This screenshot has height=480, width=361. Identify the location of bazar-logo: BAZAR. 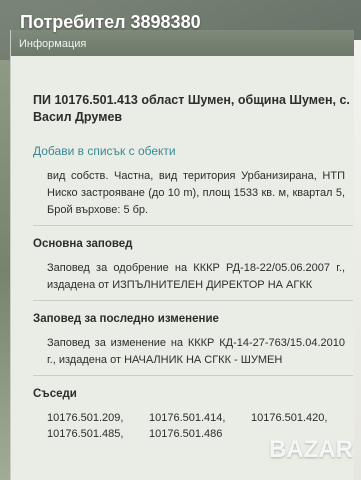
(311, 449).